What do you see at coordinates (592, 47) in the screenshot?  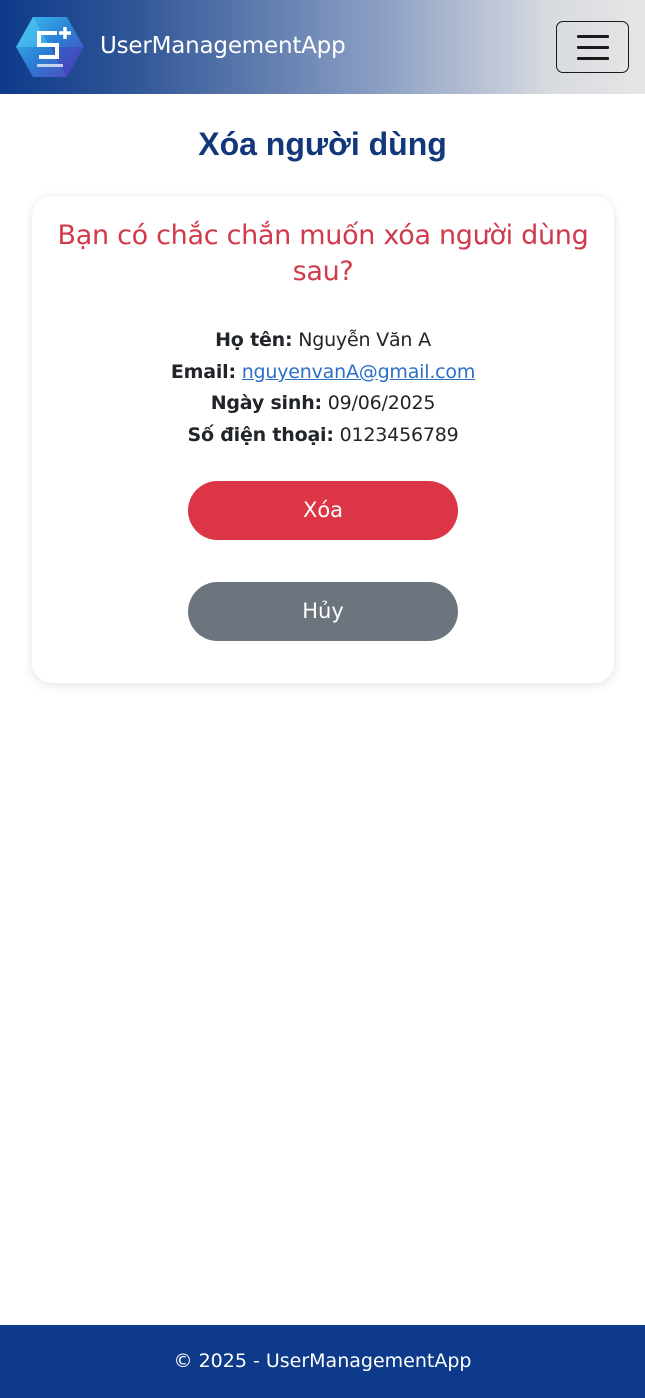 I see `menu-toggle-button` at bounding box center [592, 47].